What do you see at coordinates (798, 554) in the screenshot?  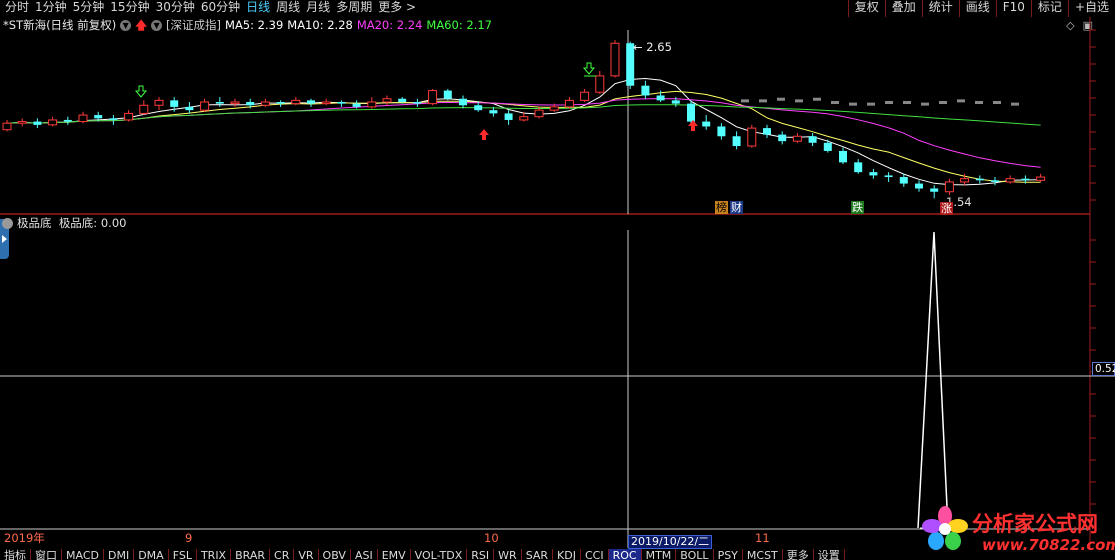 I see `indicator-tab-24: 更多` at bounding box center [798, 554].